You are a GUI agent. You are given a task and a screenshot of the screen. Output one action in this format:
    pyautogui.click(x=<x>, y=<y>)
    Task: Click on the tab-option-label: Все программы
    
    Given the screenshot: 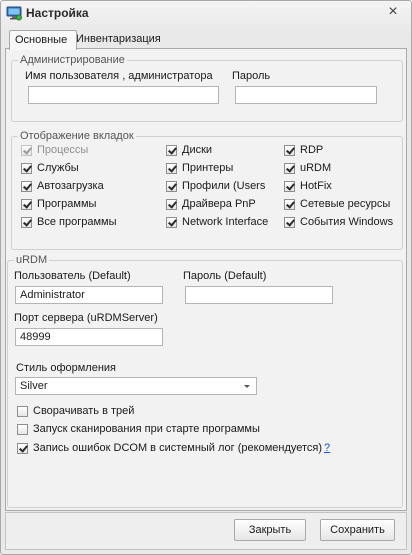 What is the action you would take?
    pyautogui.click(x=77, y=222)
    